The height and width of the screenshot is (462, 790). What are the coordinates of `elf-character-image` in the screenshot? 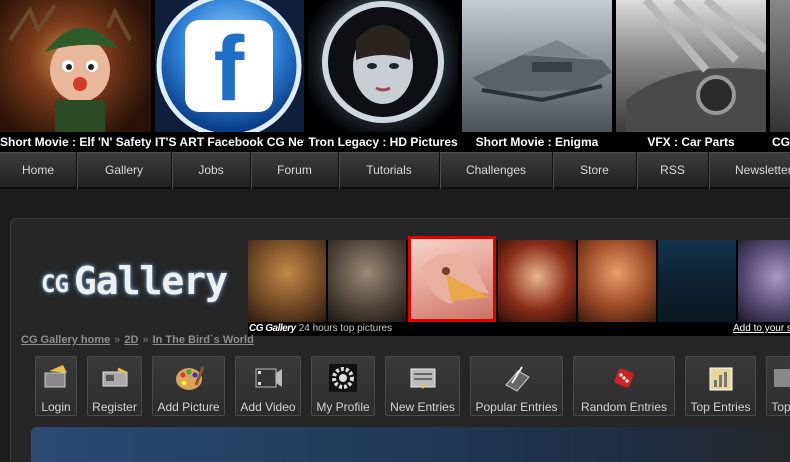 It's located at (75, 66).